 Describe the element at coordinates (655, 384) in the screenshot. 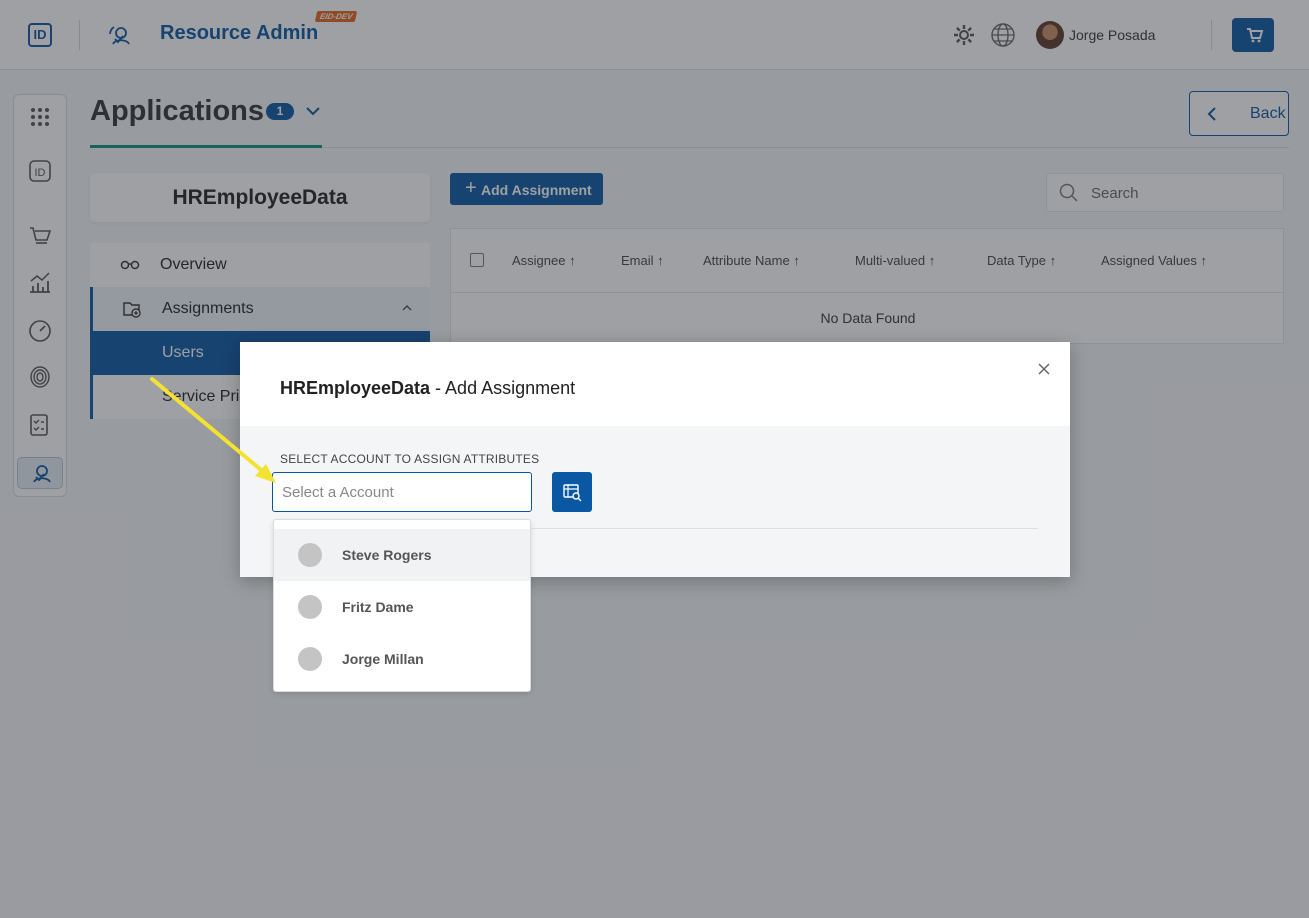

I see `modal-header: HREmployeeData - Add Assignment` at that location.